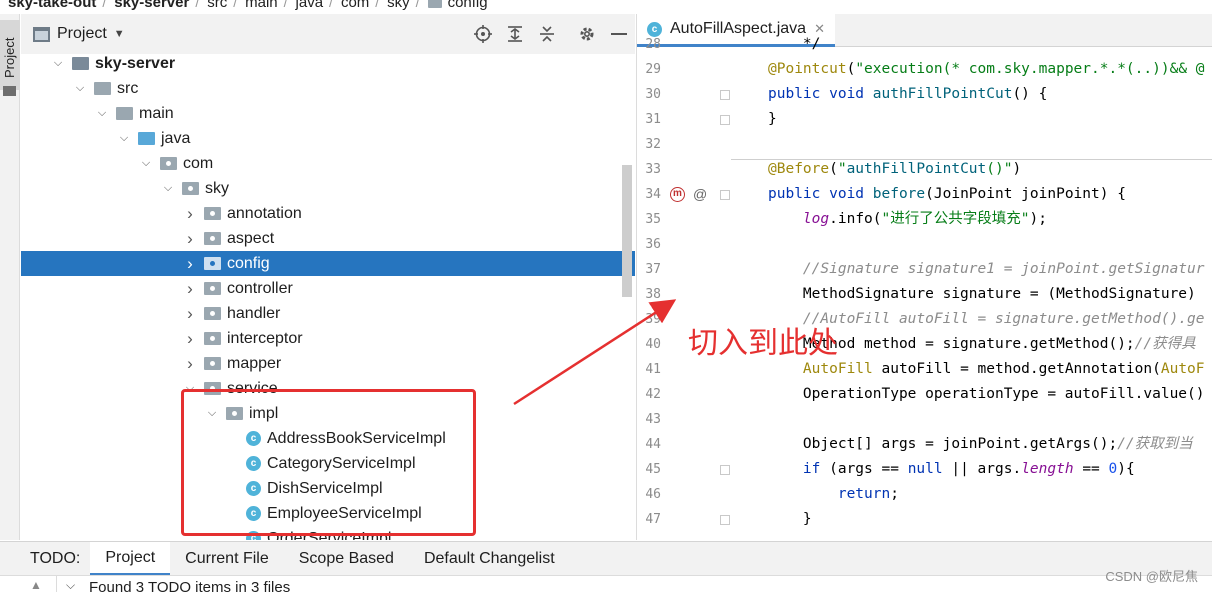 Image resolution: width=1212 pixels, height=592 pixels. Describe the element at coordinates (763, 343) in the screenshot. I see `annotation-callout: 切入到此处` at that location.